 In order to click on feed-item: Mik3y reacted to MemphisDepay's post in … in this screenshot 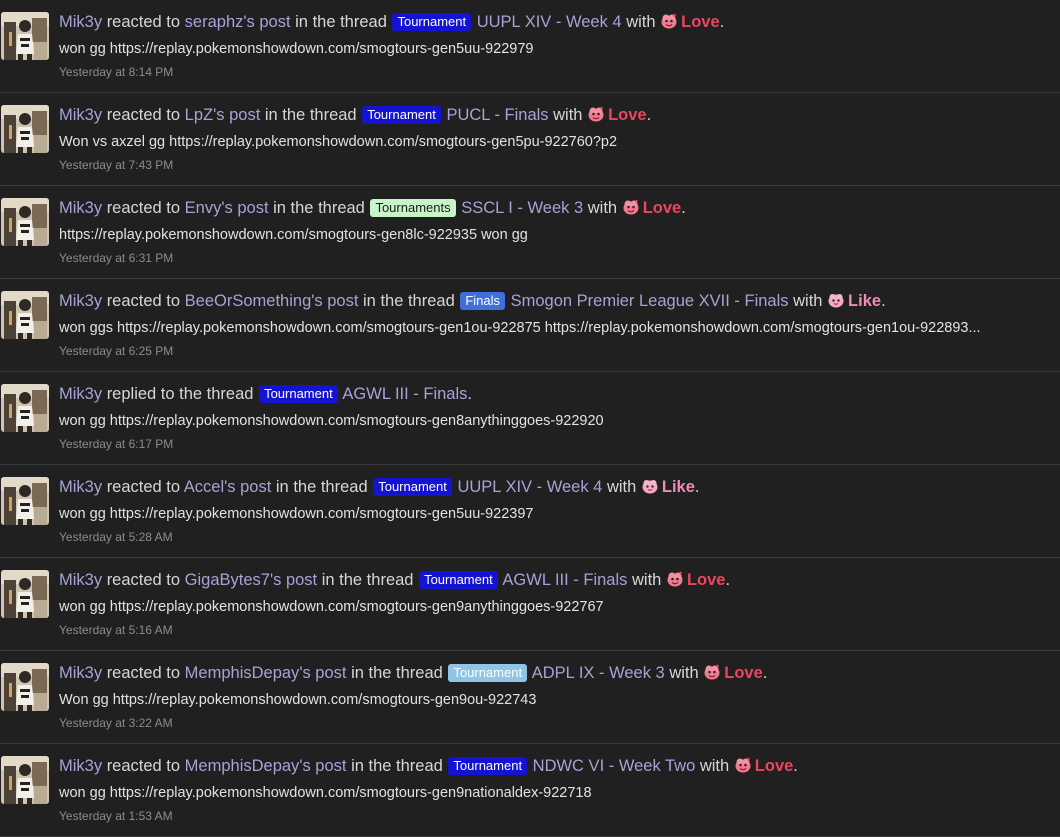, I will do `click(530, 790)`.